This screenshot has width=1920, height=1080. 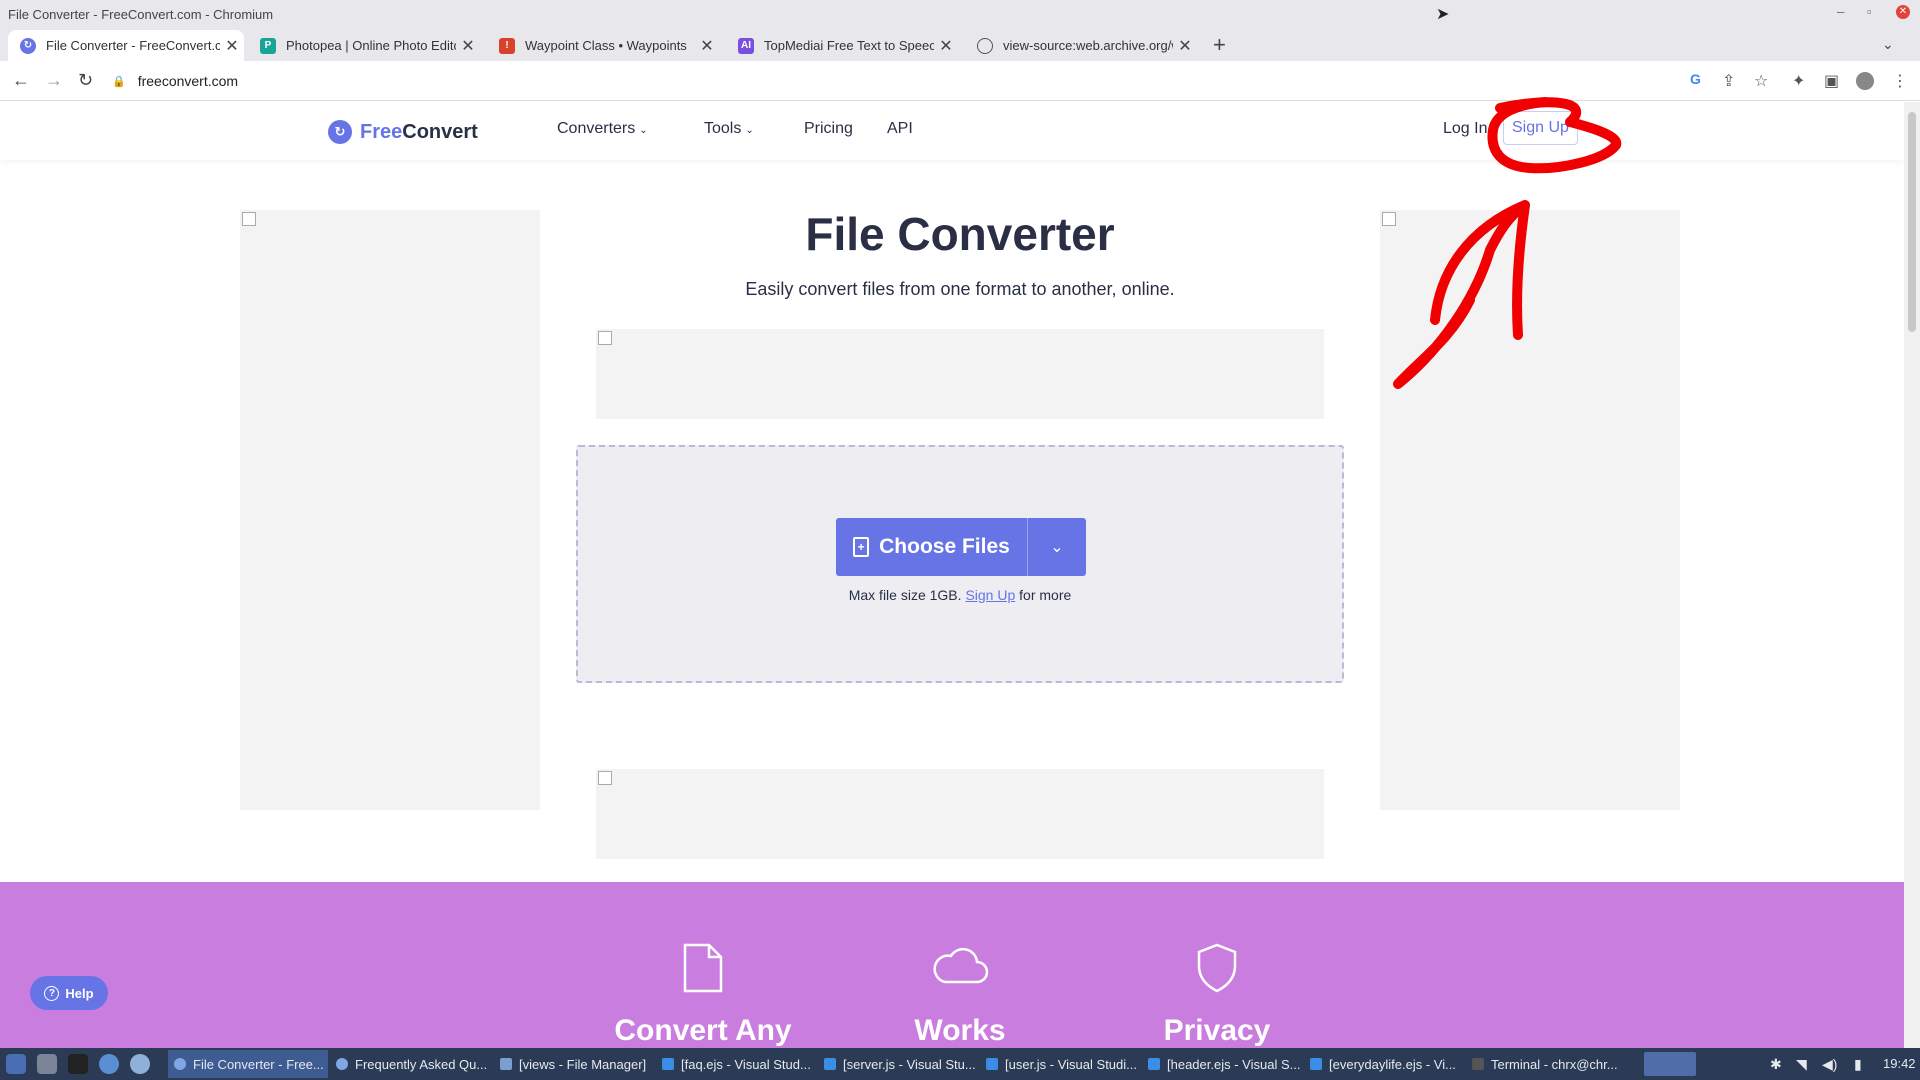 I want to click on nav-tools: Tools ⌄, so click(x=729, y=129).